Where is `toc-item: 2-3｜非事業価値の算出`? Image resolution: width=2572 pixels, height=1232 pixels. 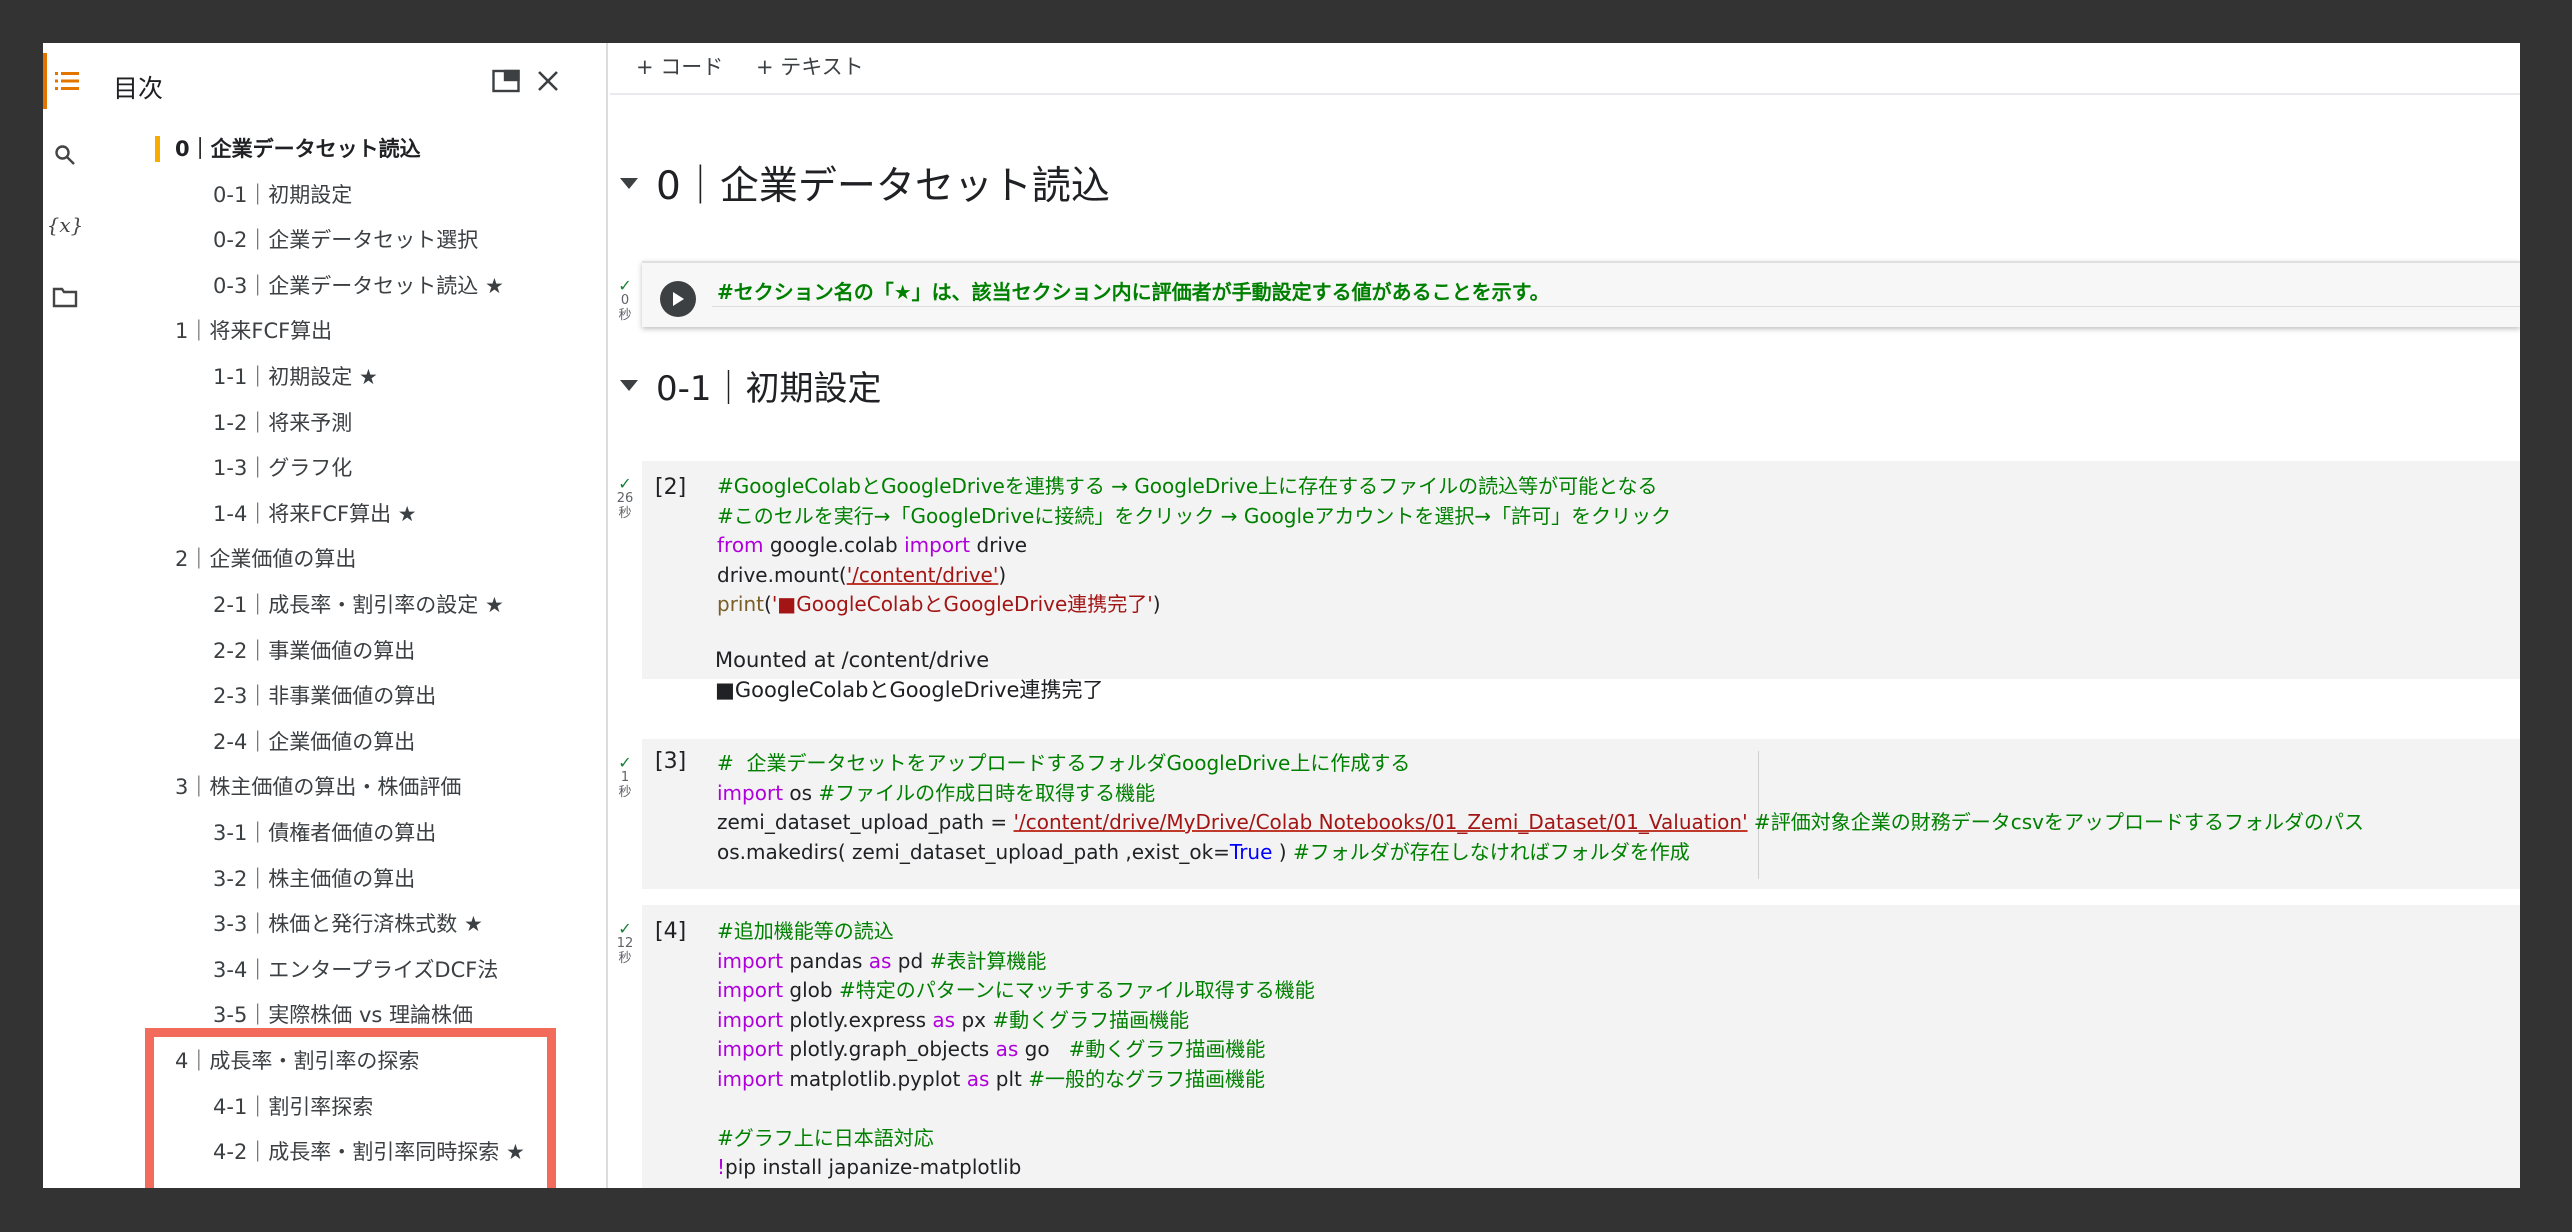
toc-item: 2-3｜非事業価値の算出 is located at coordinates (324, 696).